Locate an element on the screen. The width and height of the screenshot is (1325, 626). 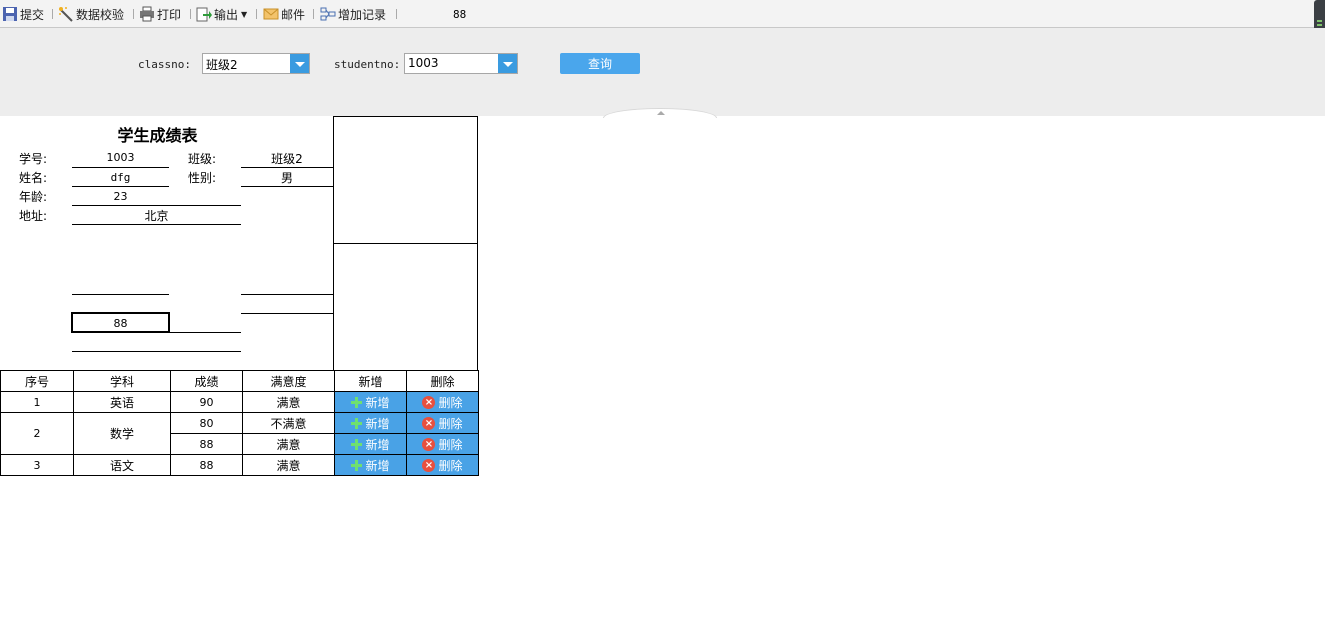
print-button: 打印 is located at coordinates (160, 14).